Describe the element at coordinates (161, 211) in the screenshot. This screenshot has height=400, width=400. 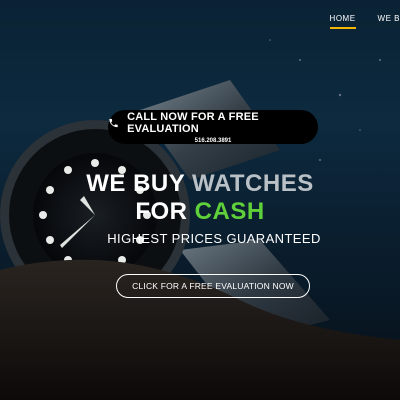
I see `headline-for: FOR` at that location.